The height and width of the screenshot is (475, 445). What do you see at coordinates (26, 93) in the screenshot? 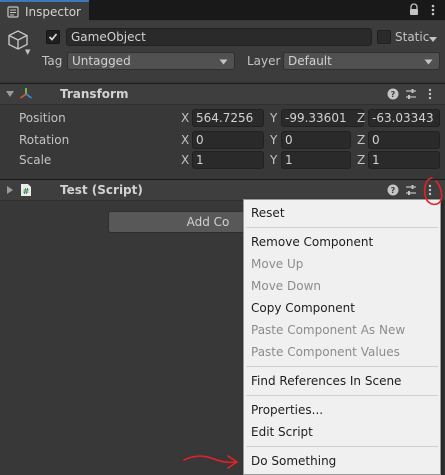
I see `transform-axes-icon` at bounding box center [26, 93].